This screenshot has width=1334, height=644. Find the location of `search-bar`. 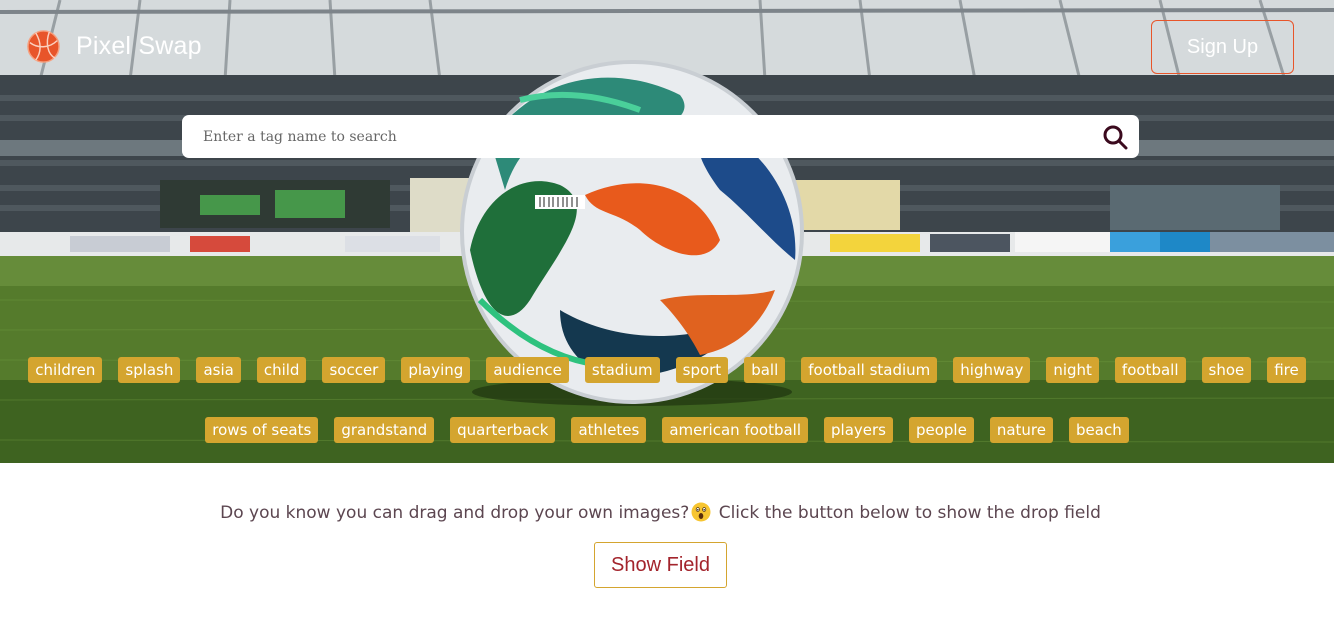

search-bar is located at coordinates (660, 136).